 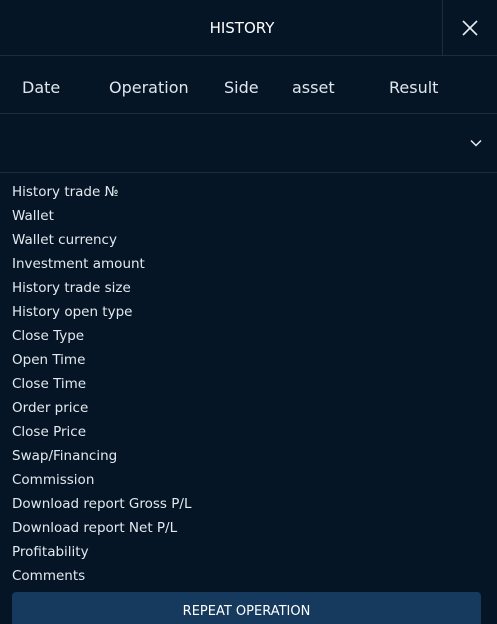 I want to click on detail-label-wallet: Wallet, so click(x=33, y=216).